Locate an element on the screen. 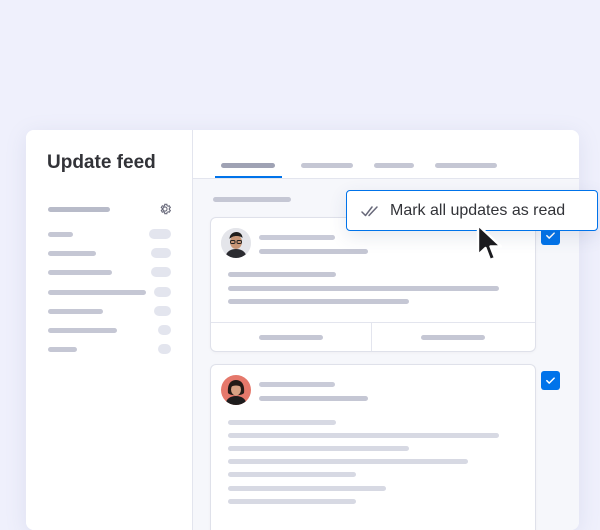 The height and width of the screenshot is (530, 600). avatar-woman-icon is located at coordinates (236, 390).